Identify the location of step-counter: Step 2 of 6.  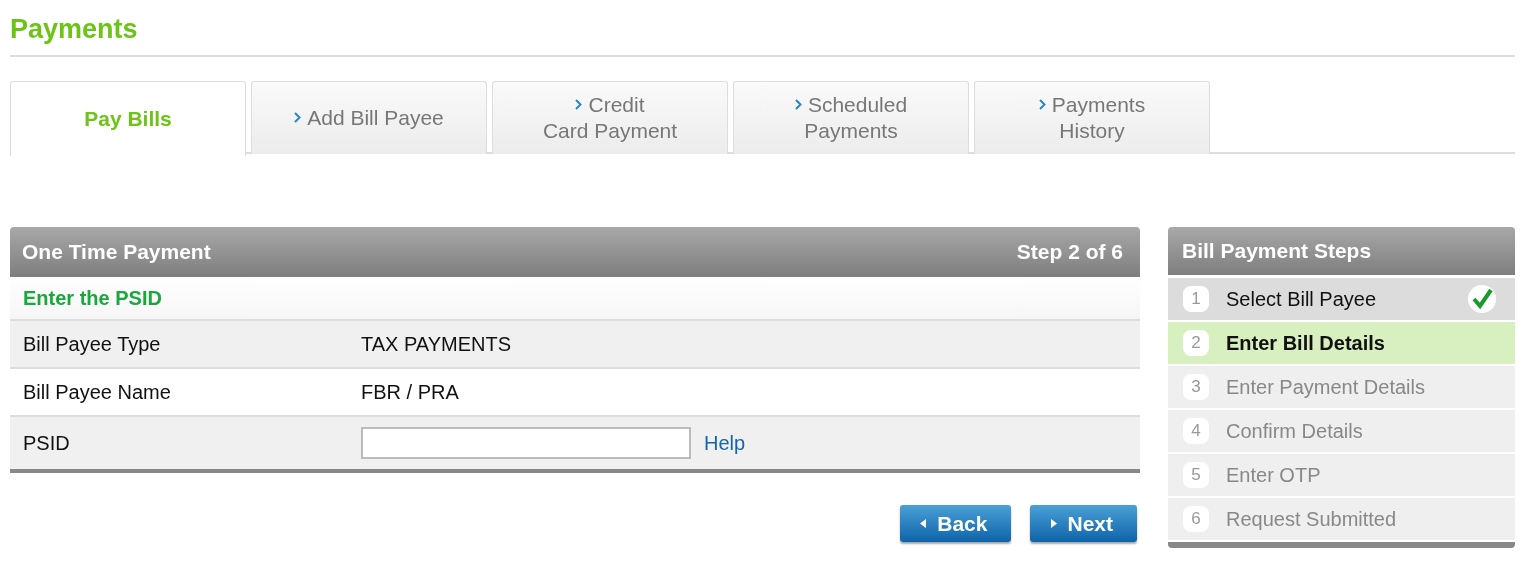
(1069, 252).